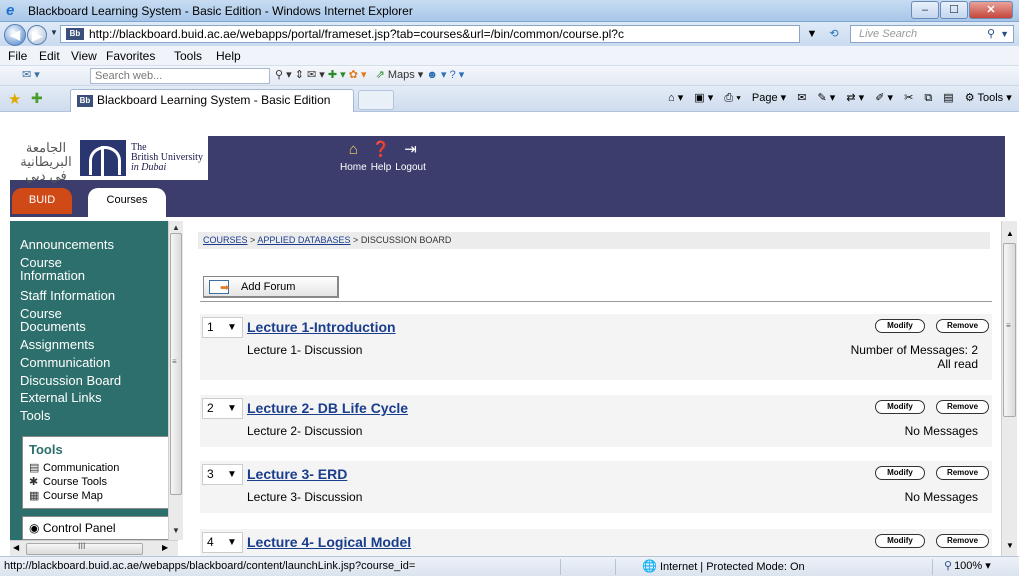 The height and width of the screenshot is (576, 1019). I want to click on security-zone: 🌐 Internet | Protected Mode: On, so click(723, 566).